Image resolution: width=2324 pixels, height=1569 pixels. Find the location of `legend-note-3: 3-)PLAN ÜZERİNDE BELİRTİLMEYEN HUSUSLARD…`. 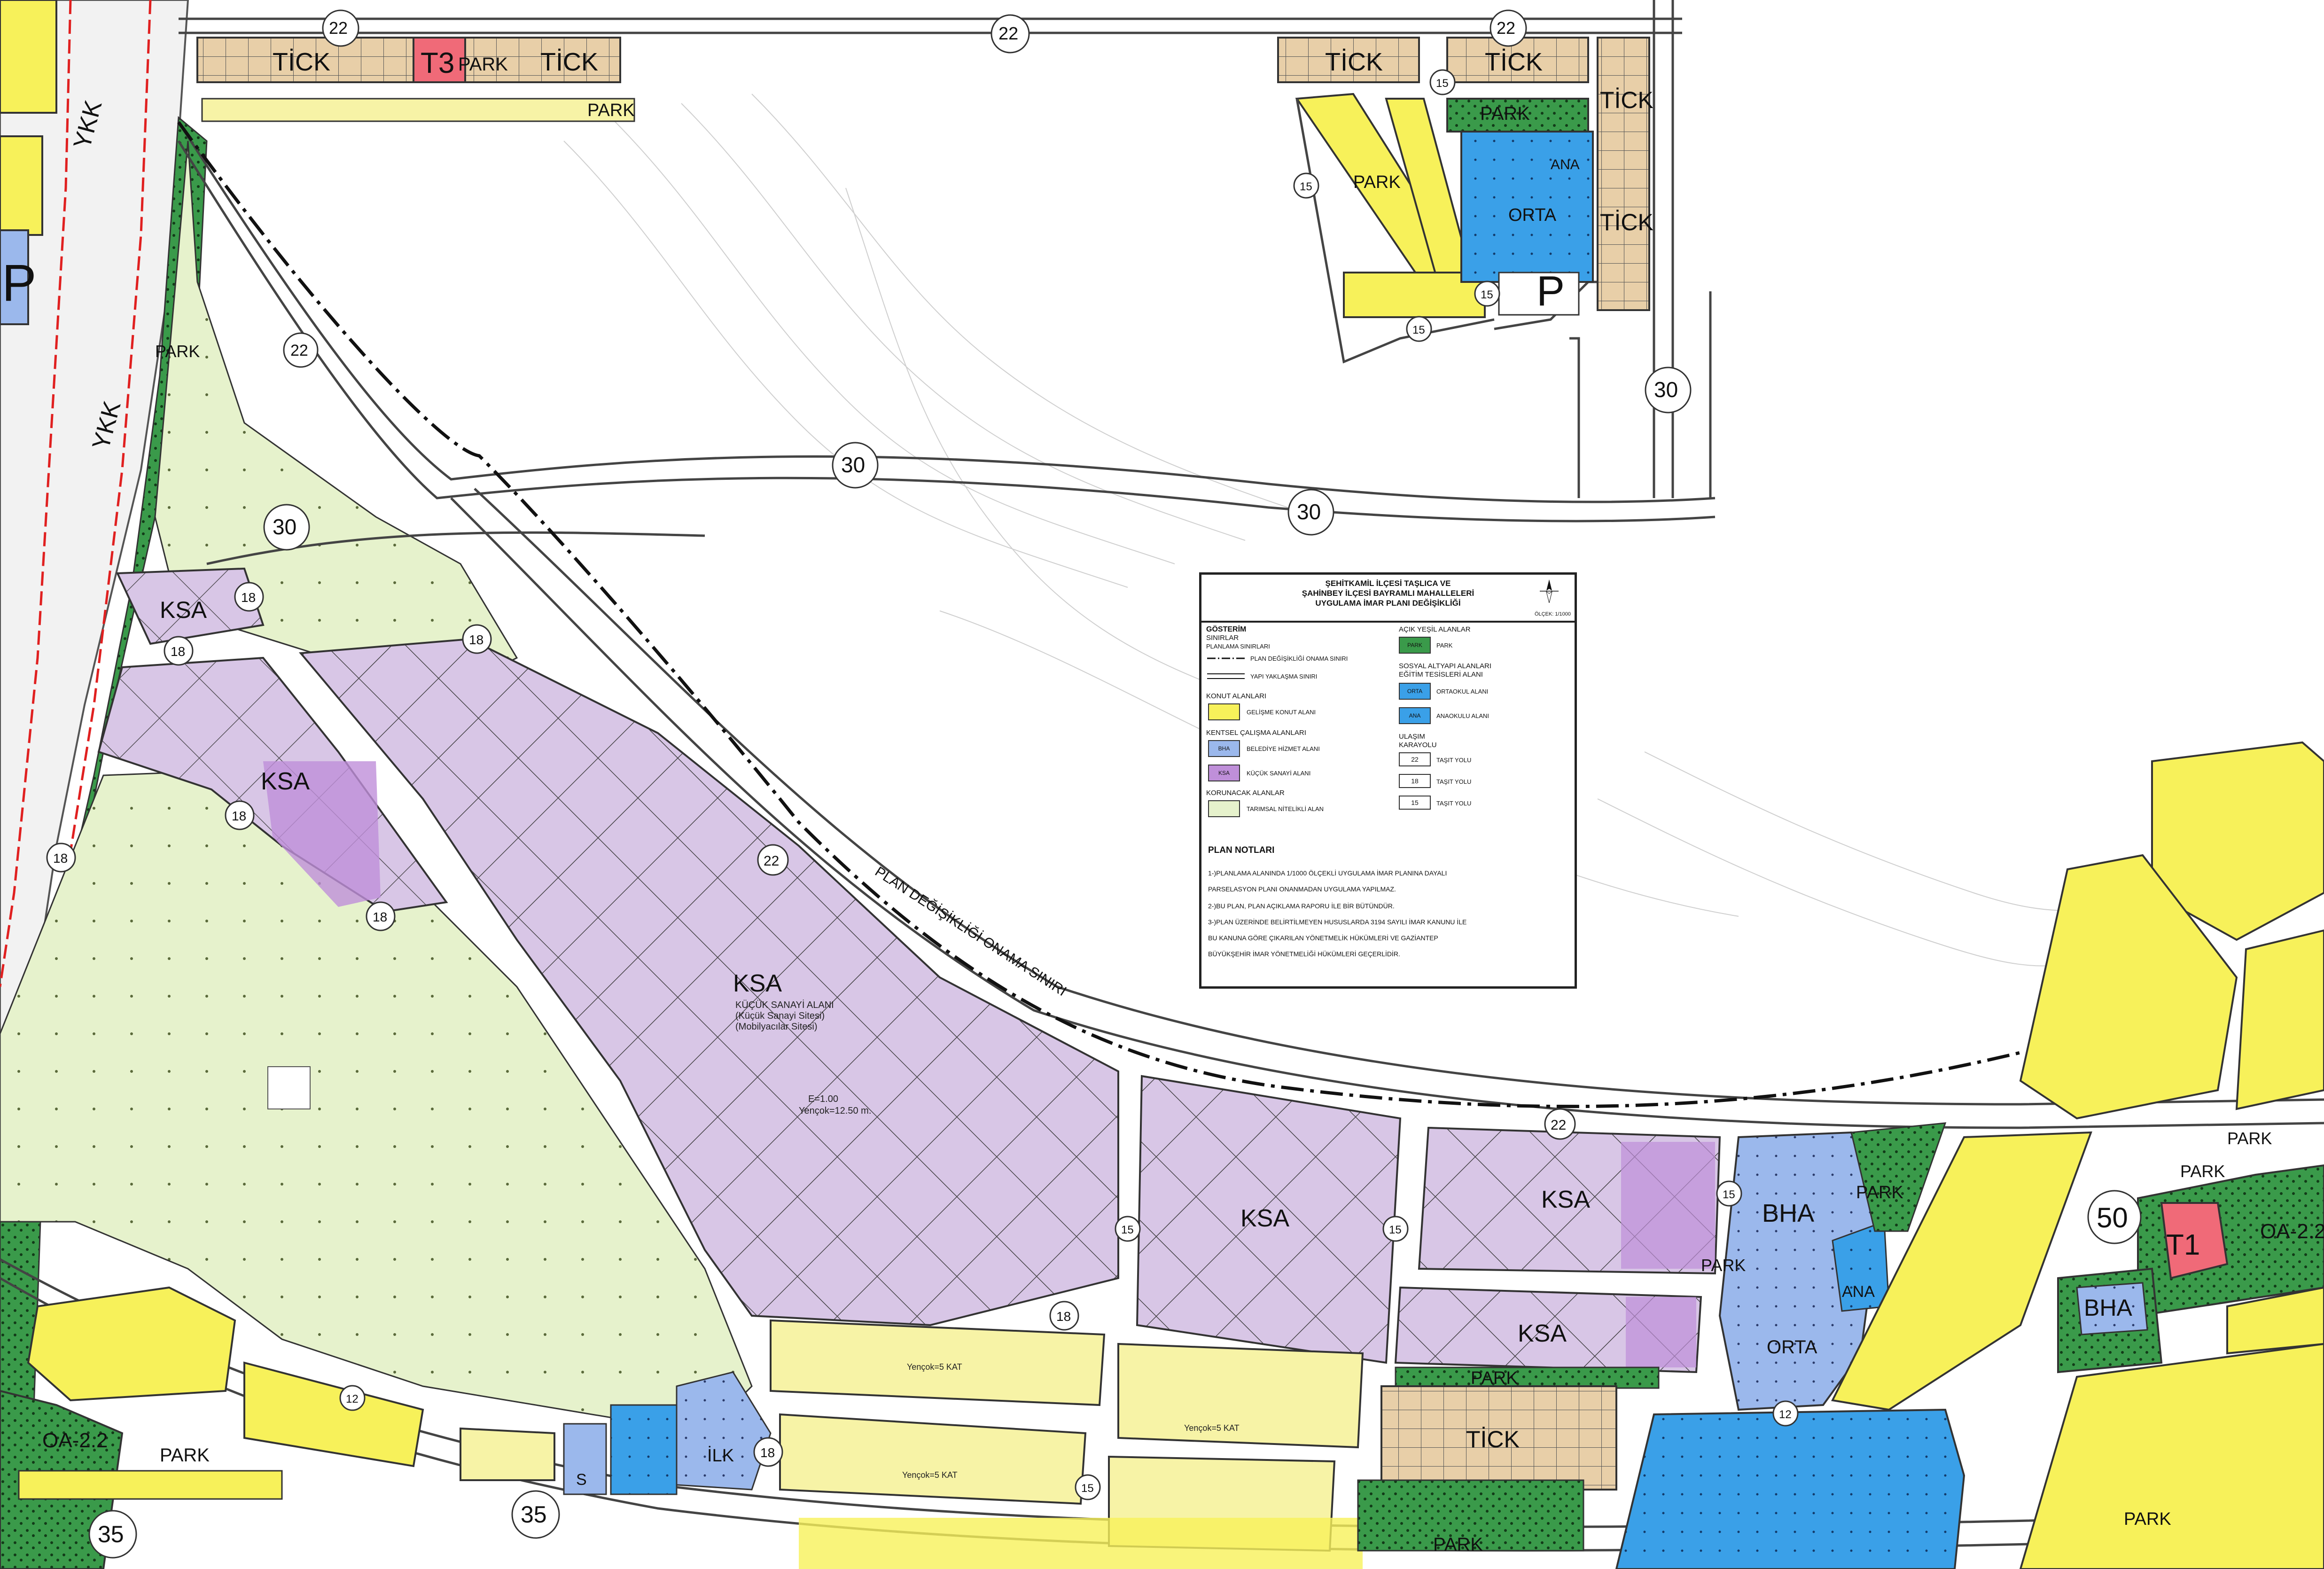

legend-note-3: 3-)PLAN ÜZERİNDE BELİRTİLMEYEN HUSUSLARD… is located at coordinates (1337, 922).